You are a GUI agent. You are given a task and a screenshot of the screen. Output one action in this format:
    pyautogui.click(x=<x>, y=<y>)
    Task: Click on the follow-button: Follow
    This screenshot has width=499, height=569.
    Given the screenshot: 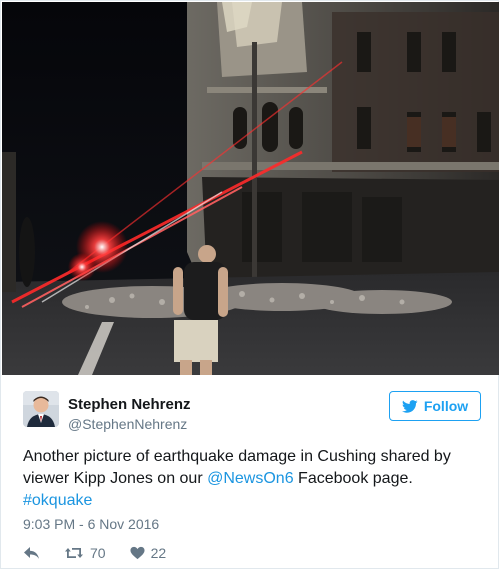 What is the action you would take?
    pyautogui.click(x=435, y=406)
    